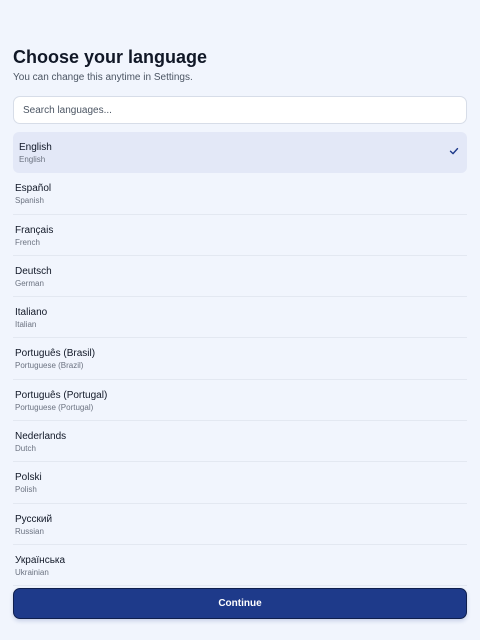 Image resolution: width=480 pixels, height=640 pixels. What do you see at coordinates (34, 230) in the screenshot?
I see `language-native-name: Français` at bounding box center [34, 230].